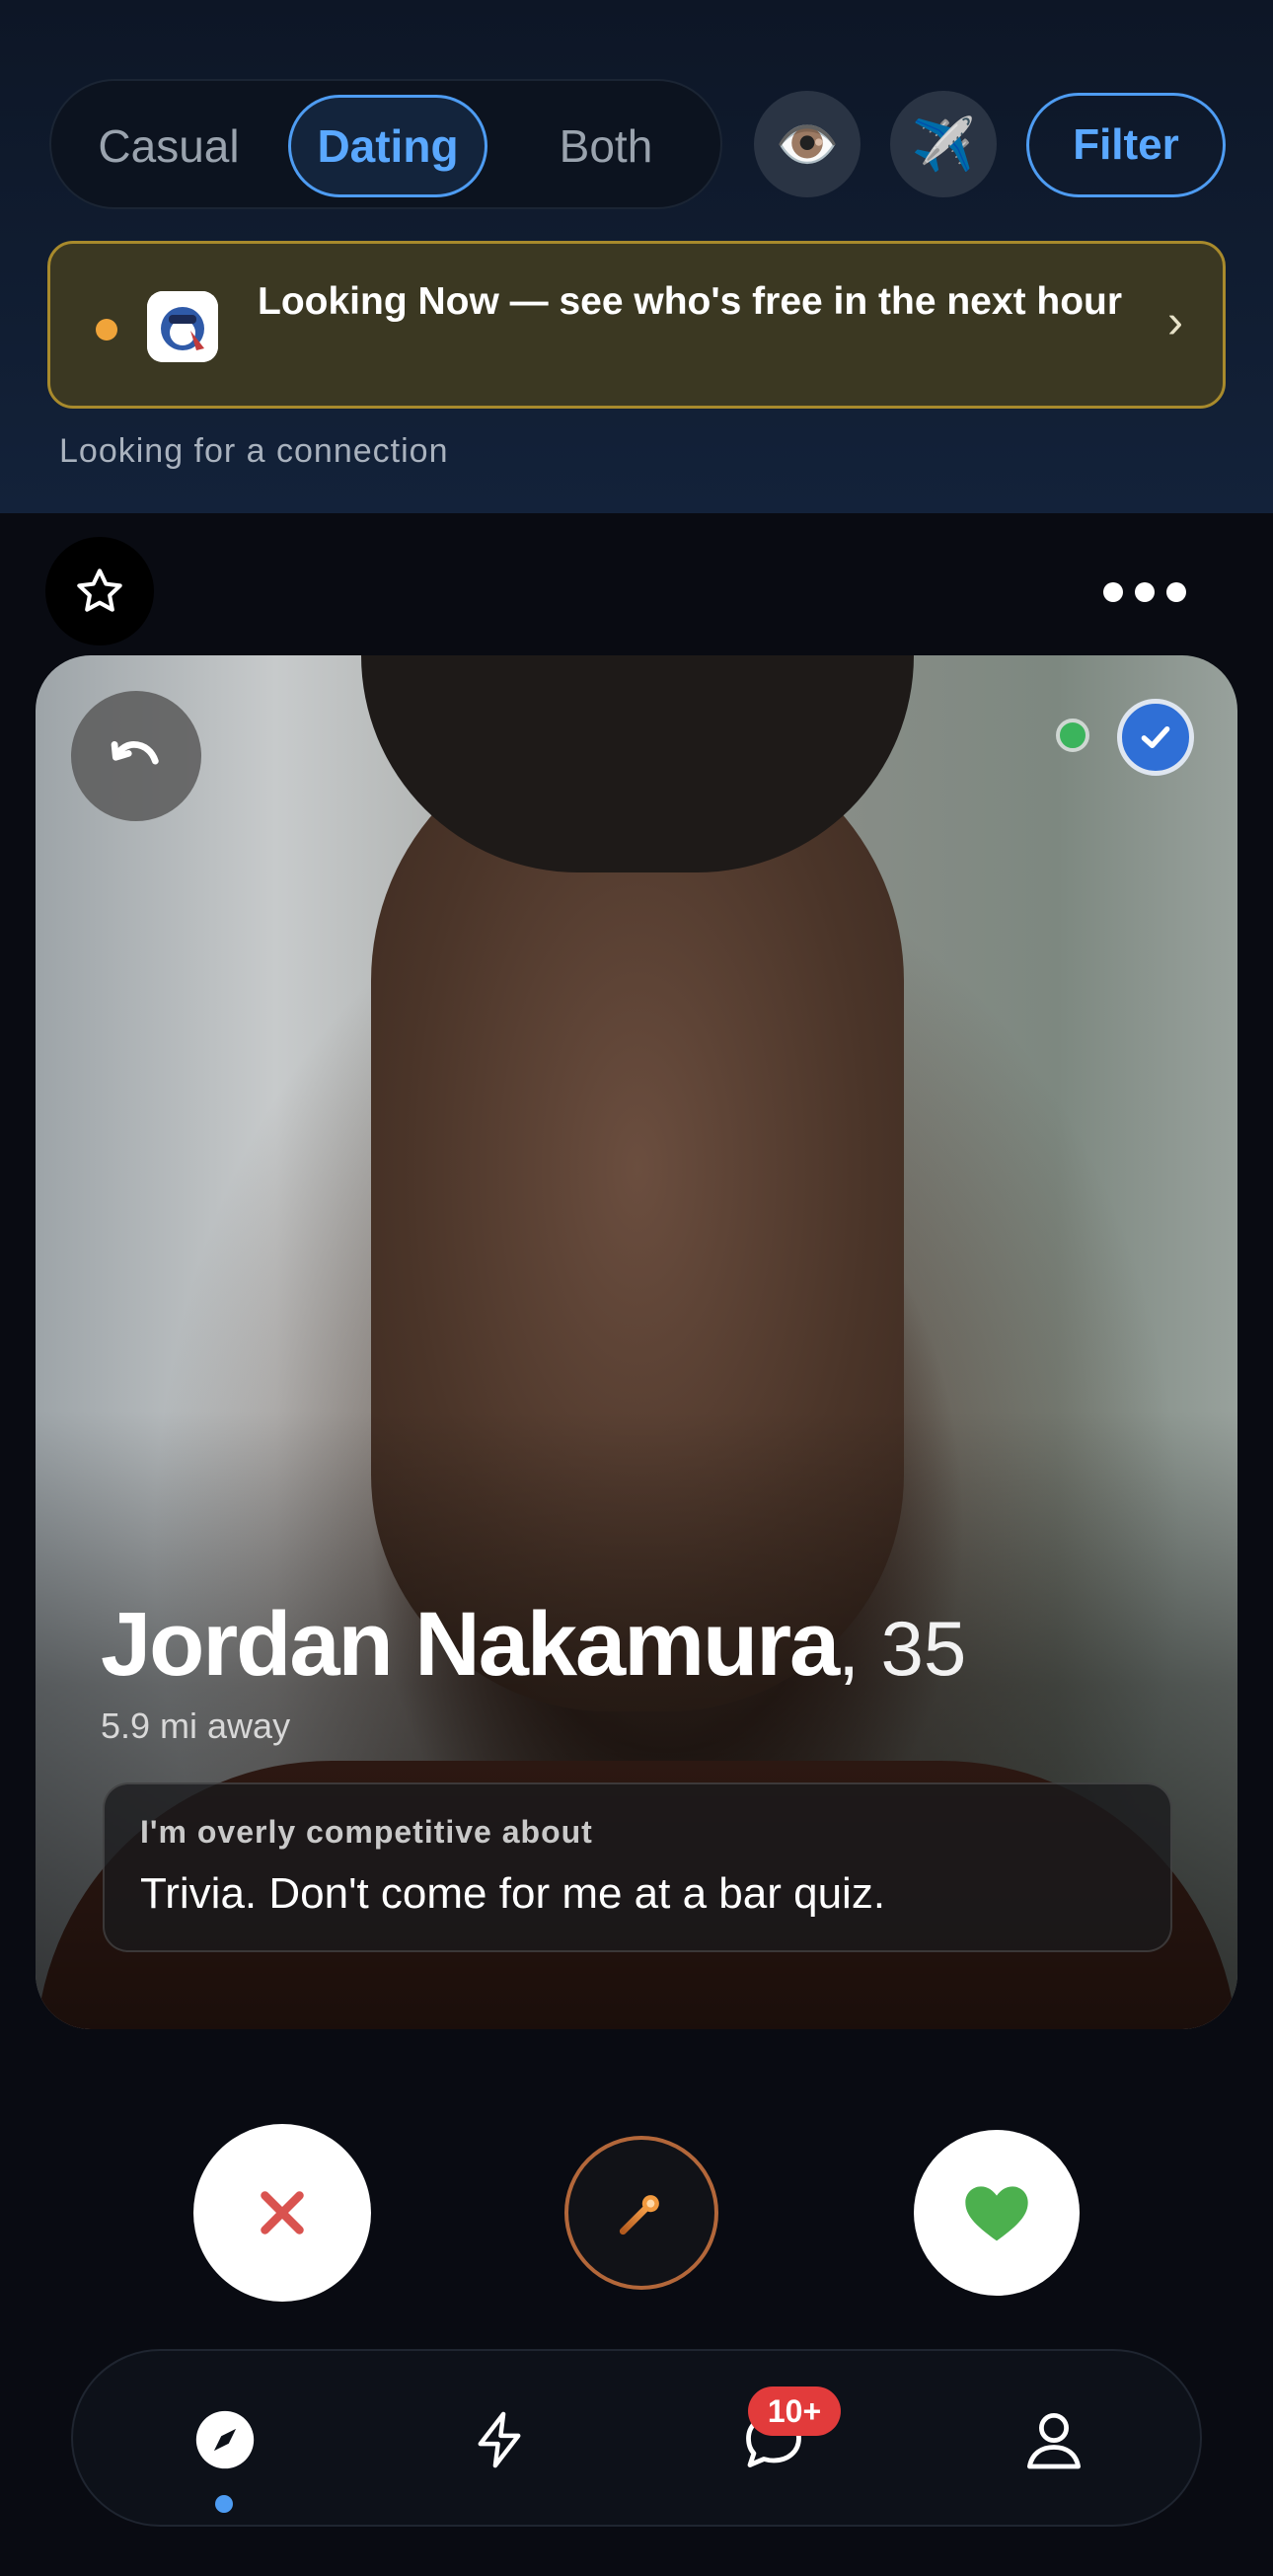  I want to click on prompt-answer: Trivia. Don't come for me at a bar quiz., so click(513, 1893).